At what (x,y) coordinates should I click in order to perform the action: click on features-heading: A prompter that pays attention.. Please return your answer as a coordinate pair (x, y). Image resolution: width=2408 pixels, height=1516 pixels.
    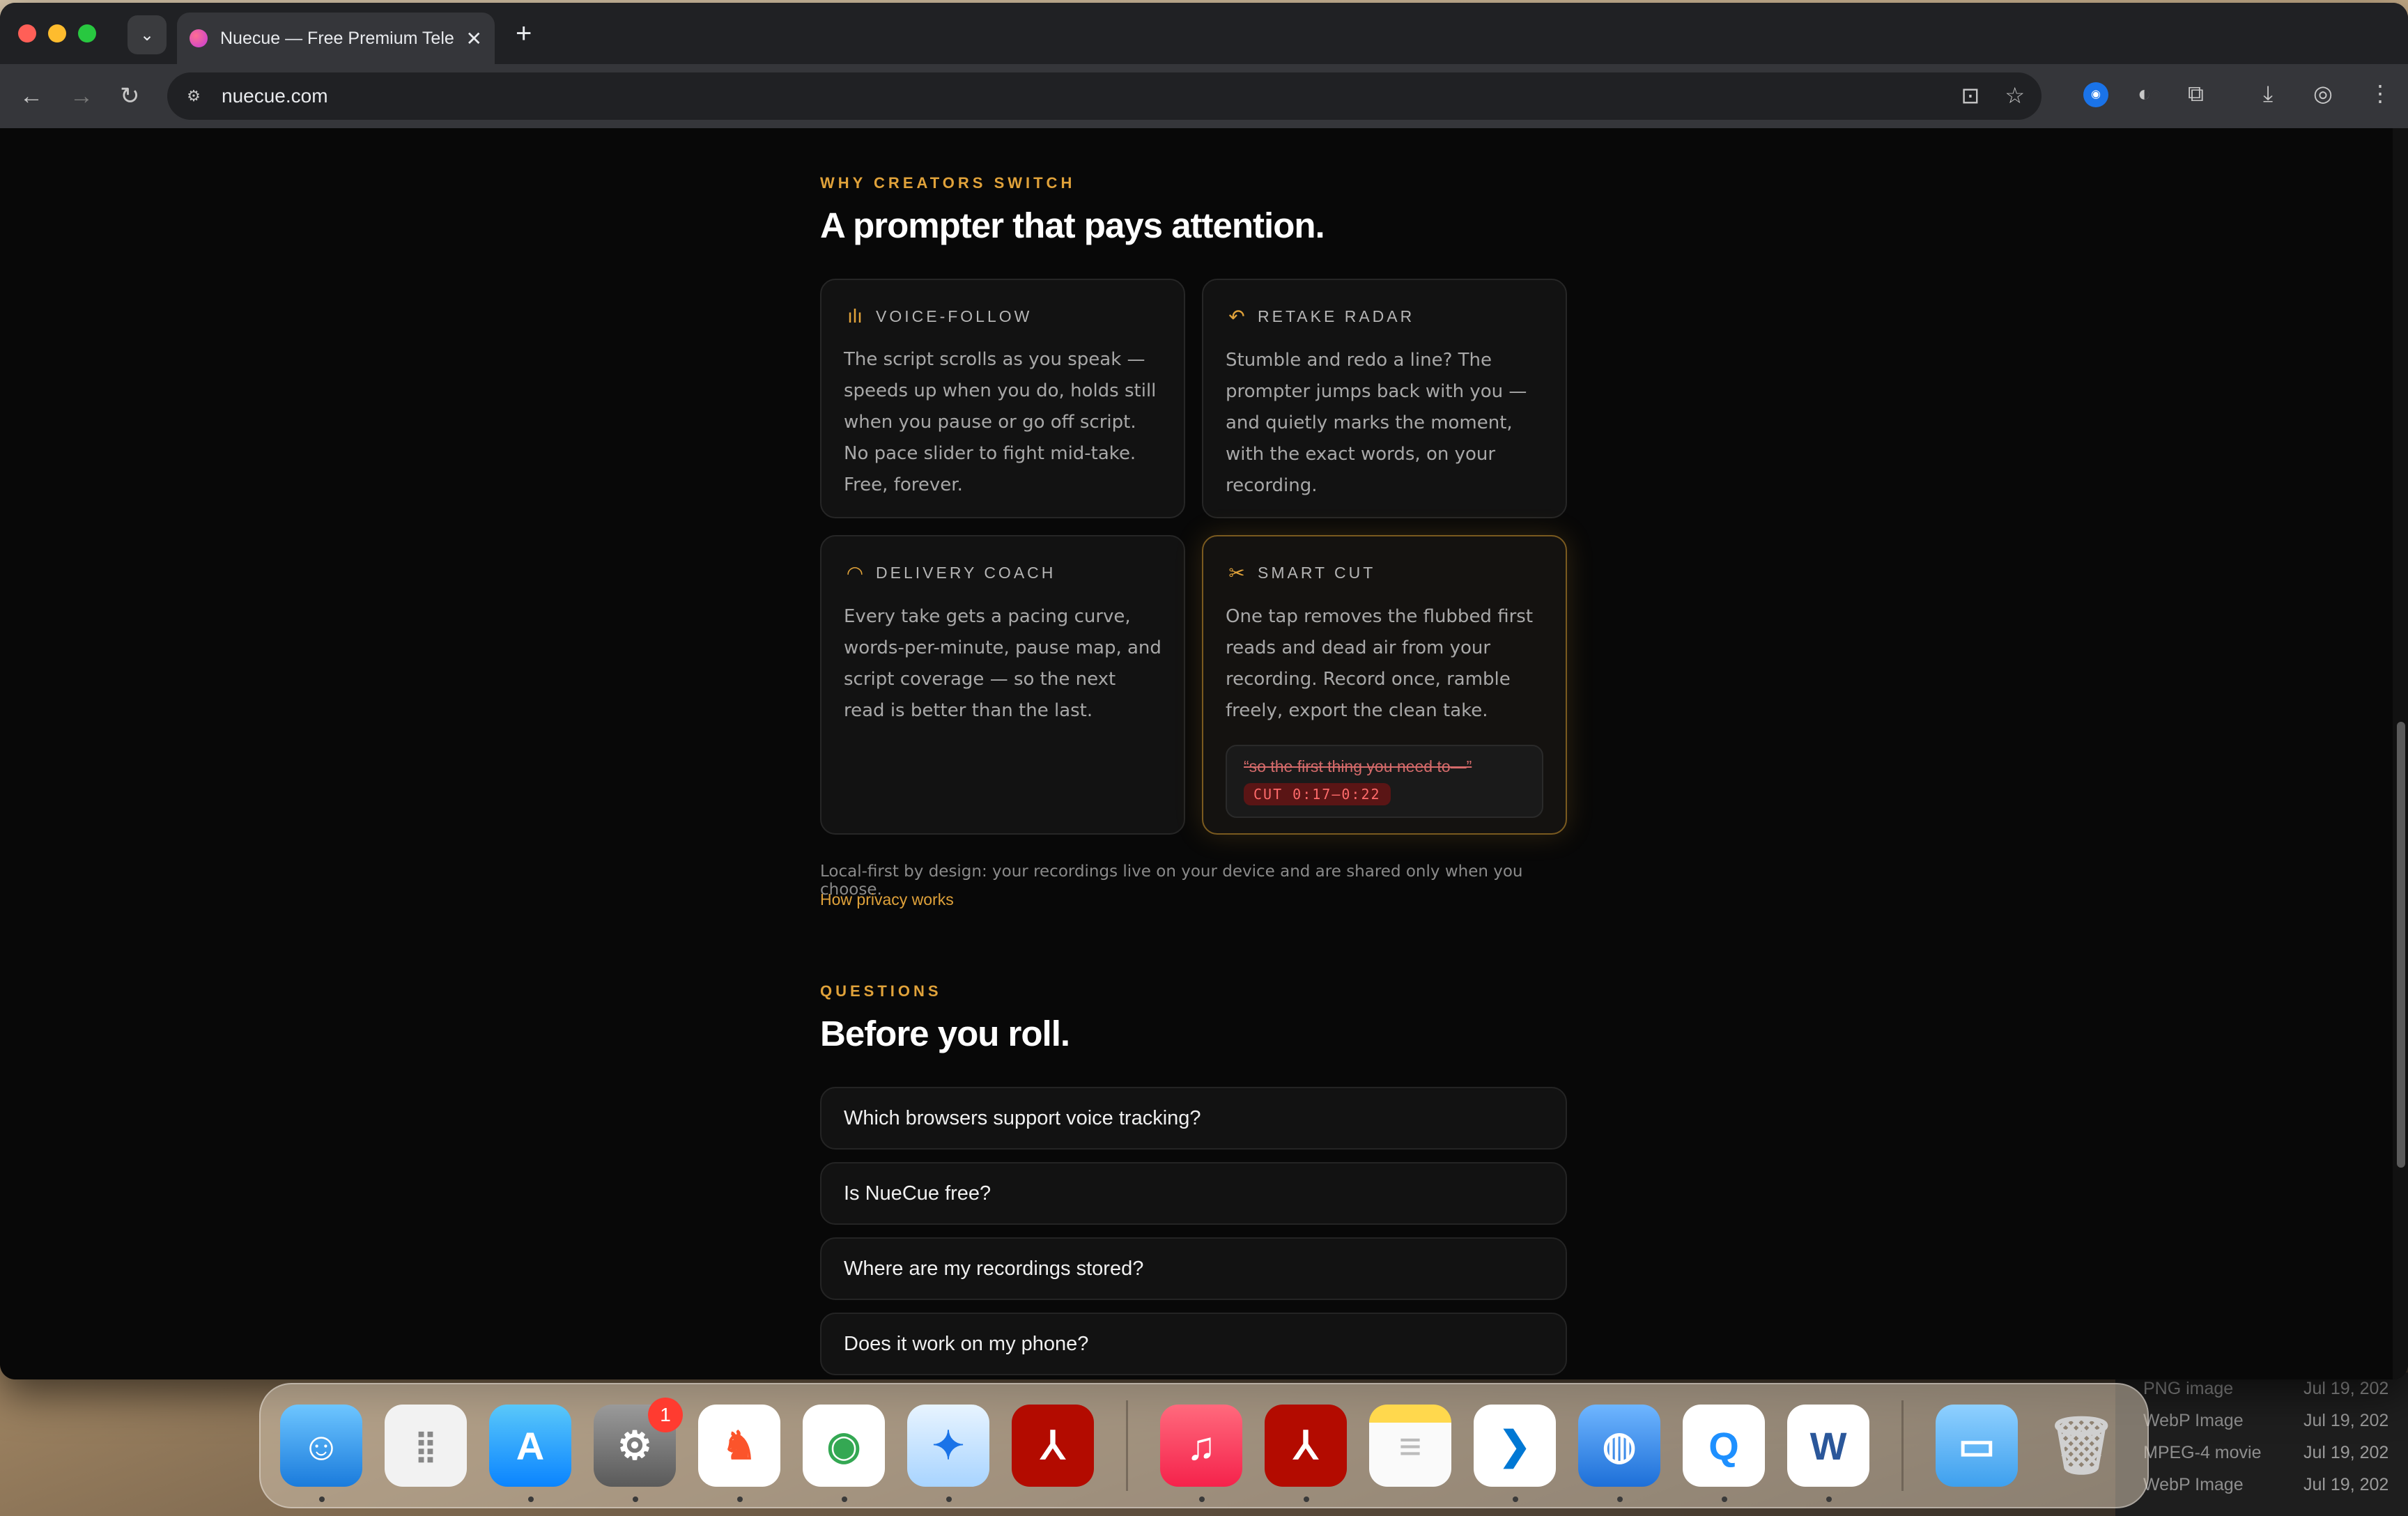
    Looking at the image, I should click on (1073, 225).